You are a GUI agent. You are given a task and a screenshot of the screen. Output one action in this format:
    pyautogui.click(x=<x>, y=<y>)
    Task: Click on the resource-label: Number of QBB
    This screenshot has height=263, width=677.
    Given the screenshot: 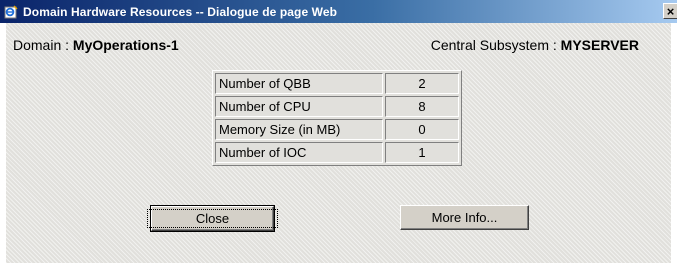 What is the action you would take?
    pyautogui.click(x=299, y=83)
    